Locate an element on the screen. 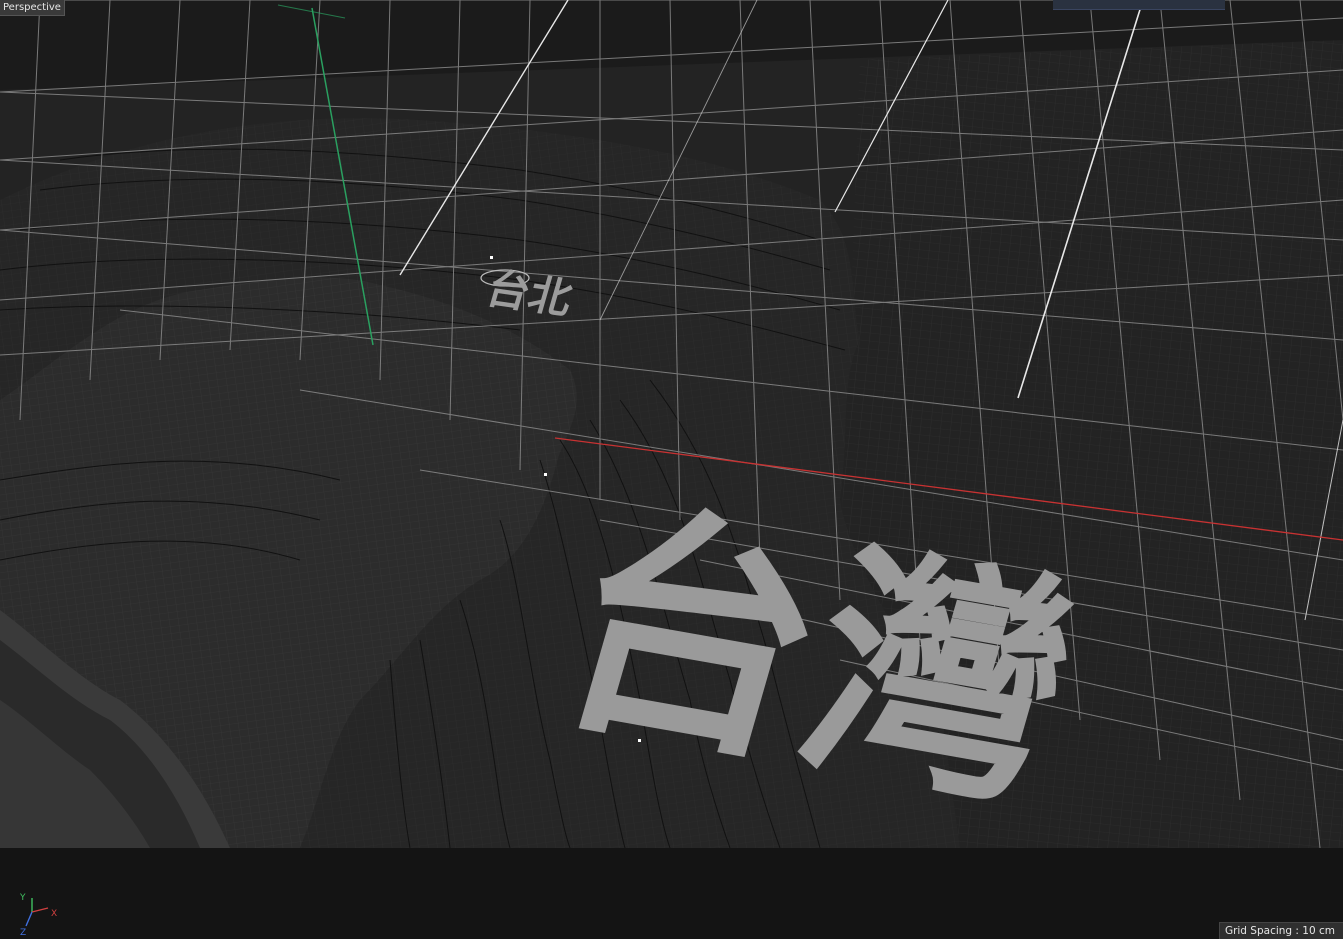 Image resolution: width=1343 pixels, height=939 pixels. grid-spacing-readout: Grid Spacing : 10 cm is located at coordinates (1280, 930).